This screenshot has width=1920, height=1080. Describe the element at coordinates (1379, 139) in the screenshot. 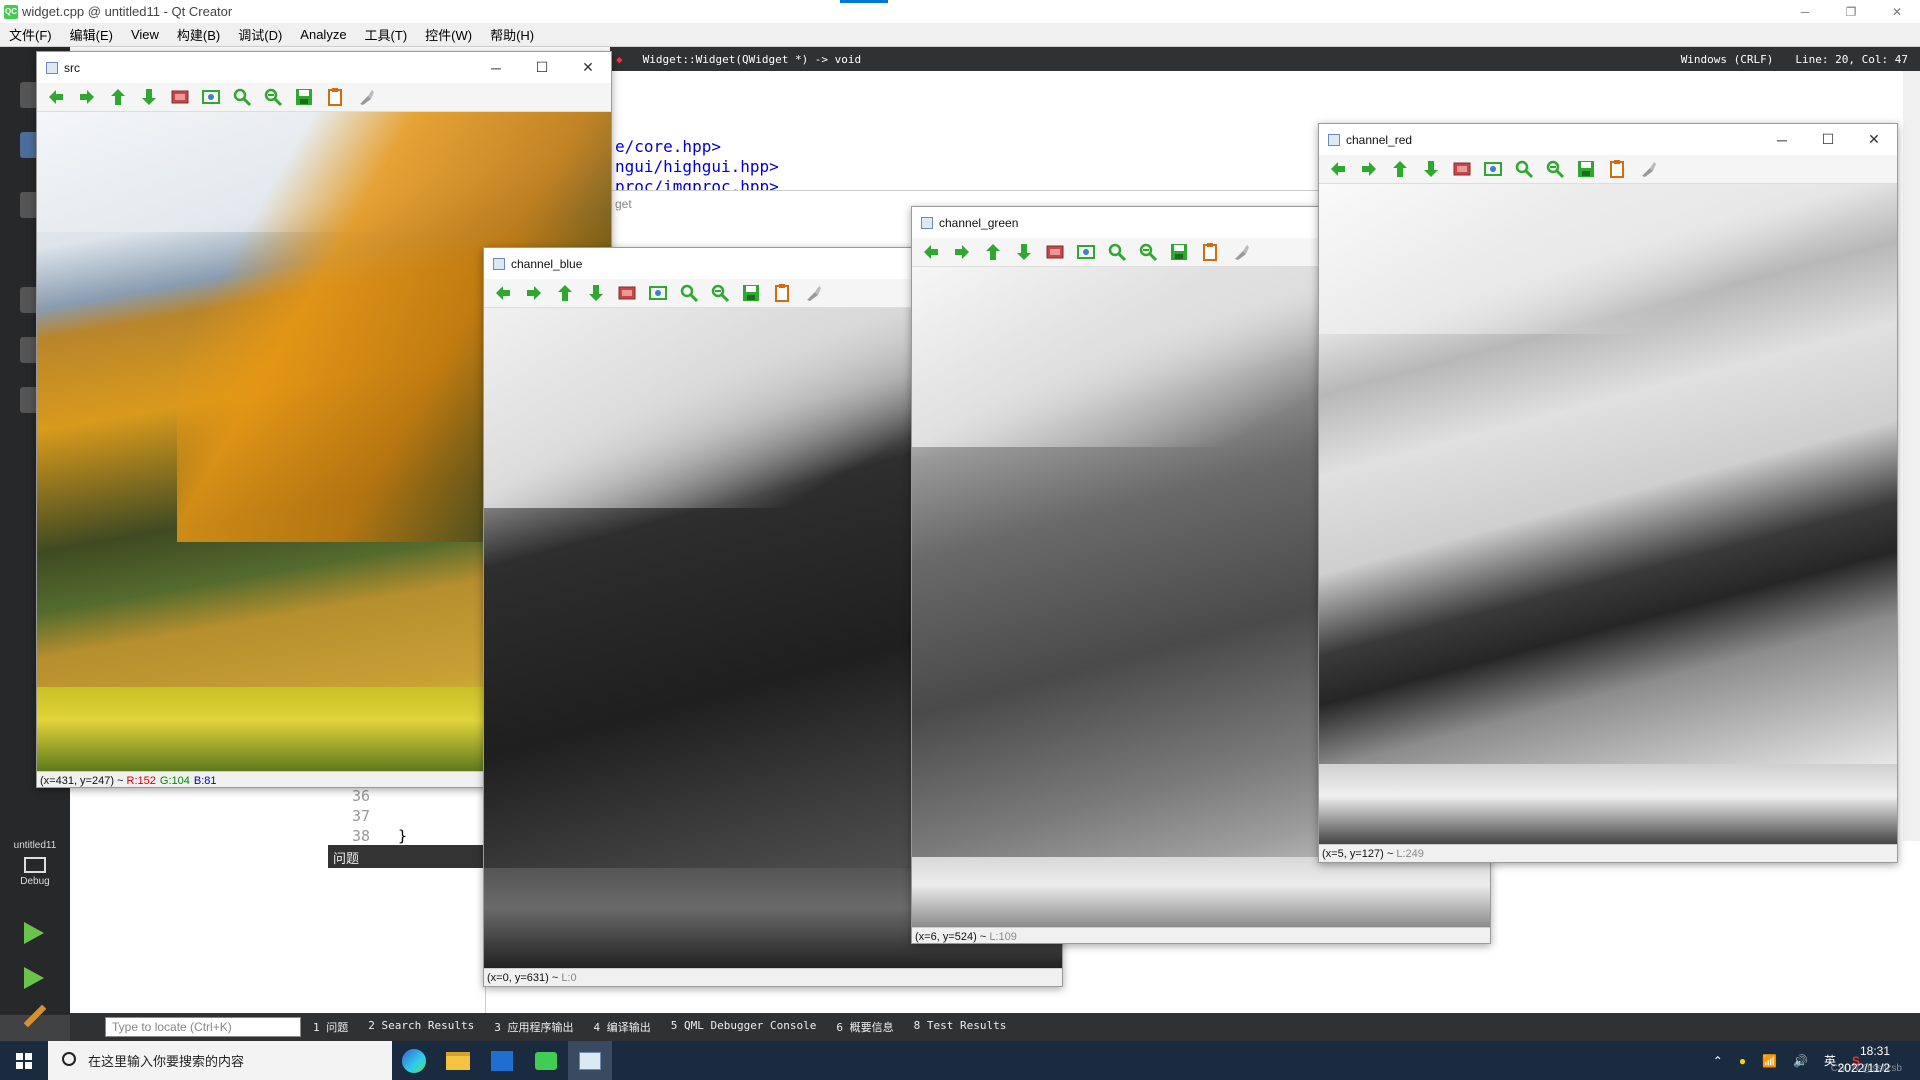

I see `red-title: channel_red` at that location.